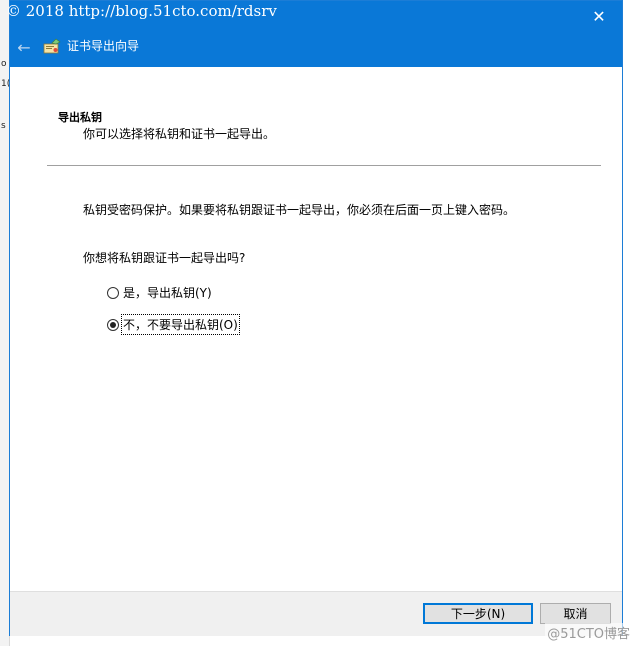 Image resolution: width=632 pixels, height=646 pixels. Describe the element at coordinates (52, 46) in the screenshot. I see `certificate-wizard-icon` at that location.